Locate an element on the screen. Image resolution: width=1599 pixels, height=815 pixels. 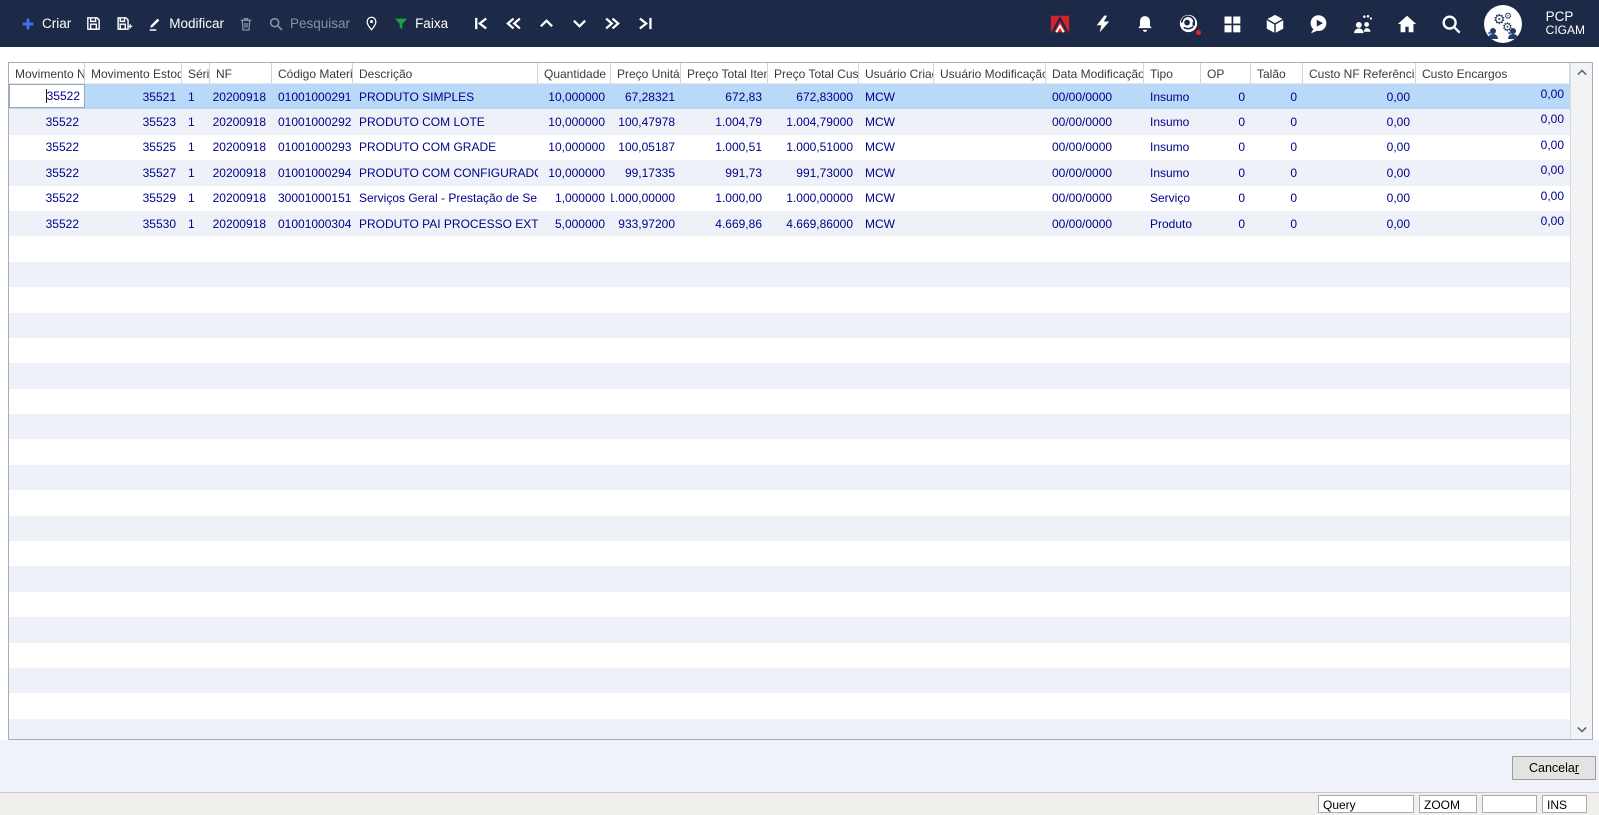
locate-button is located at coordinates (371, 23).